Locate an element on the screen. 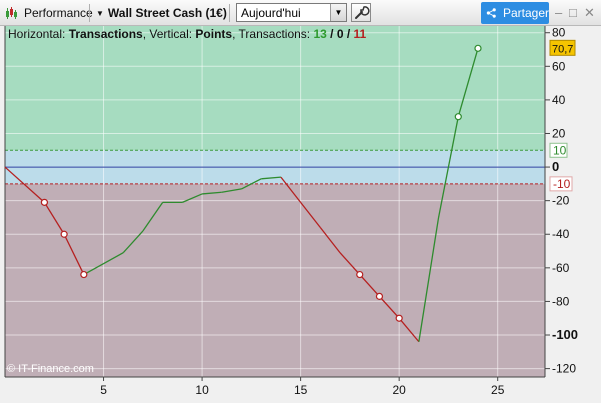 The image size is (601, 403). instrument-selector: ▼ Wall Street Cash (1€) is located at coordinates (161, 13).